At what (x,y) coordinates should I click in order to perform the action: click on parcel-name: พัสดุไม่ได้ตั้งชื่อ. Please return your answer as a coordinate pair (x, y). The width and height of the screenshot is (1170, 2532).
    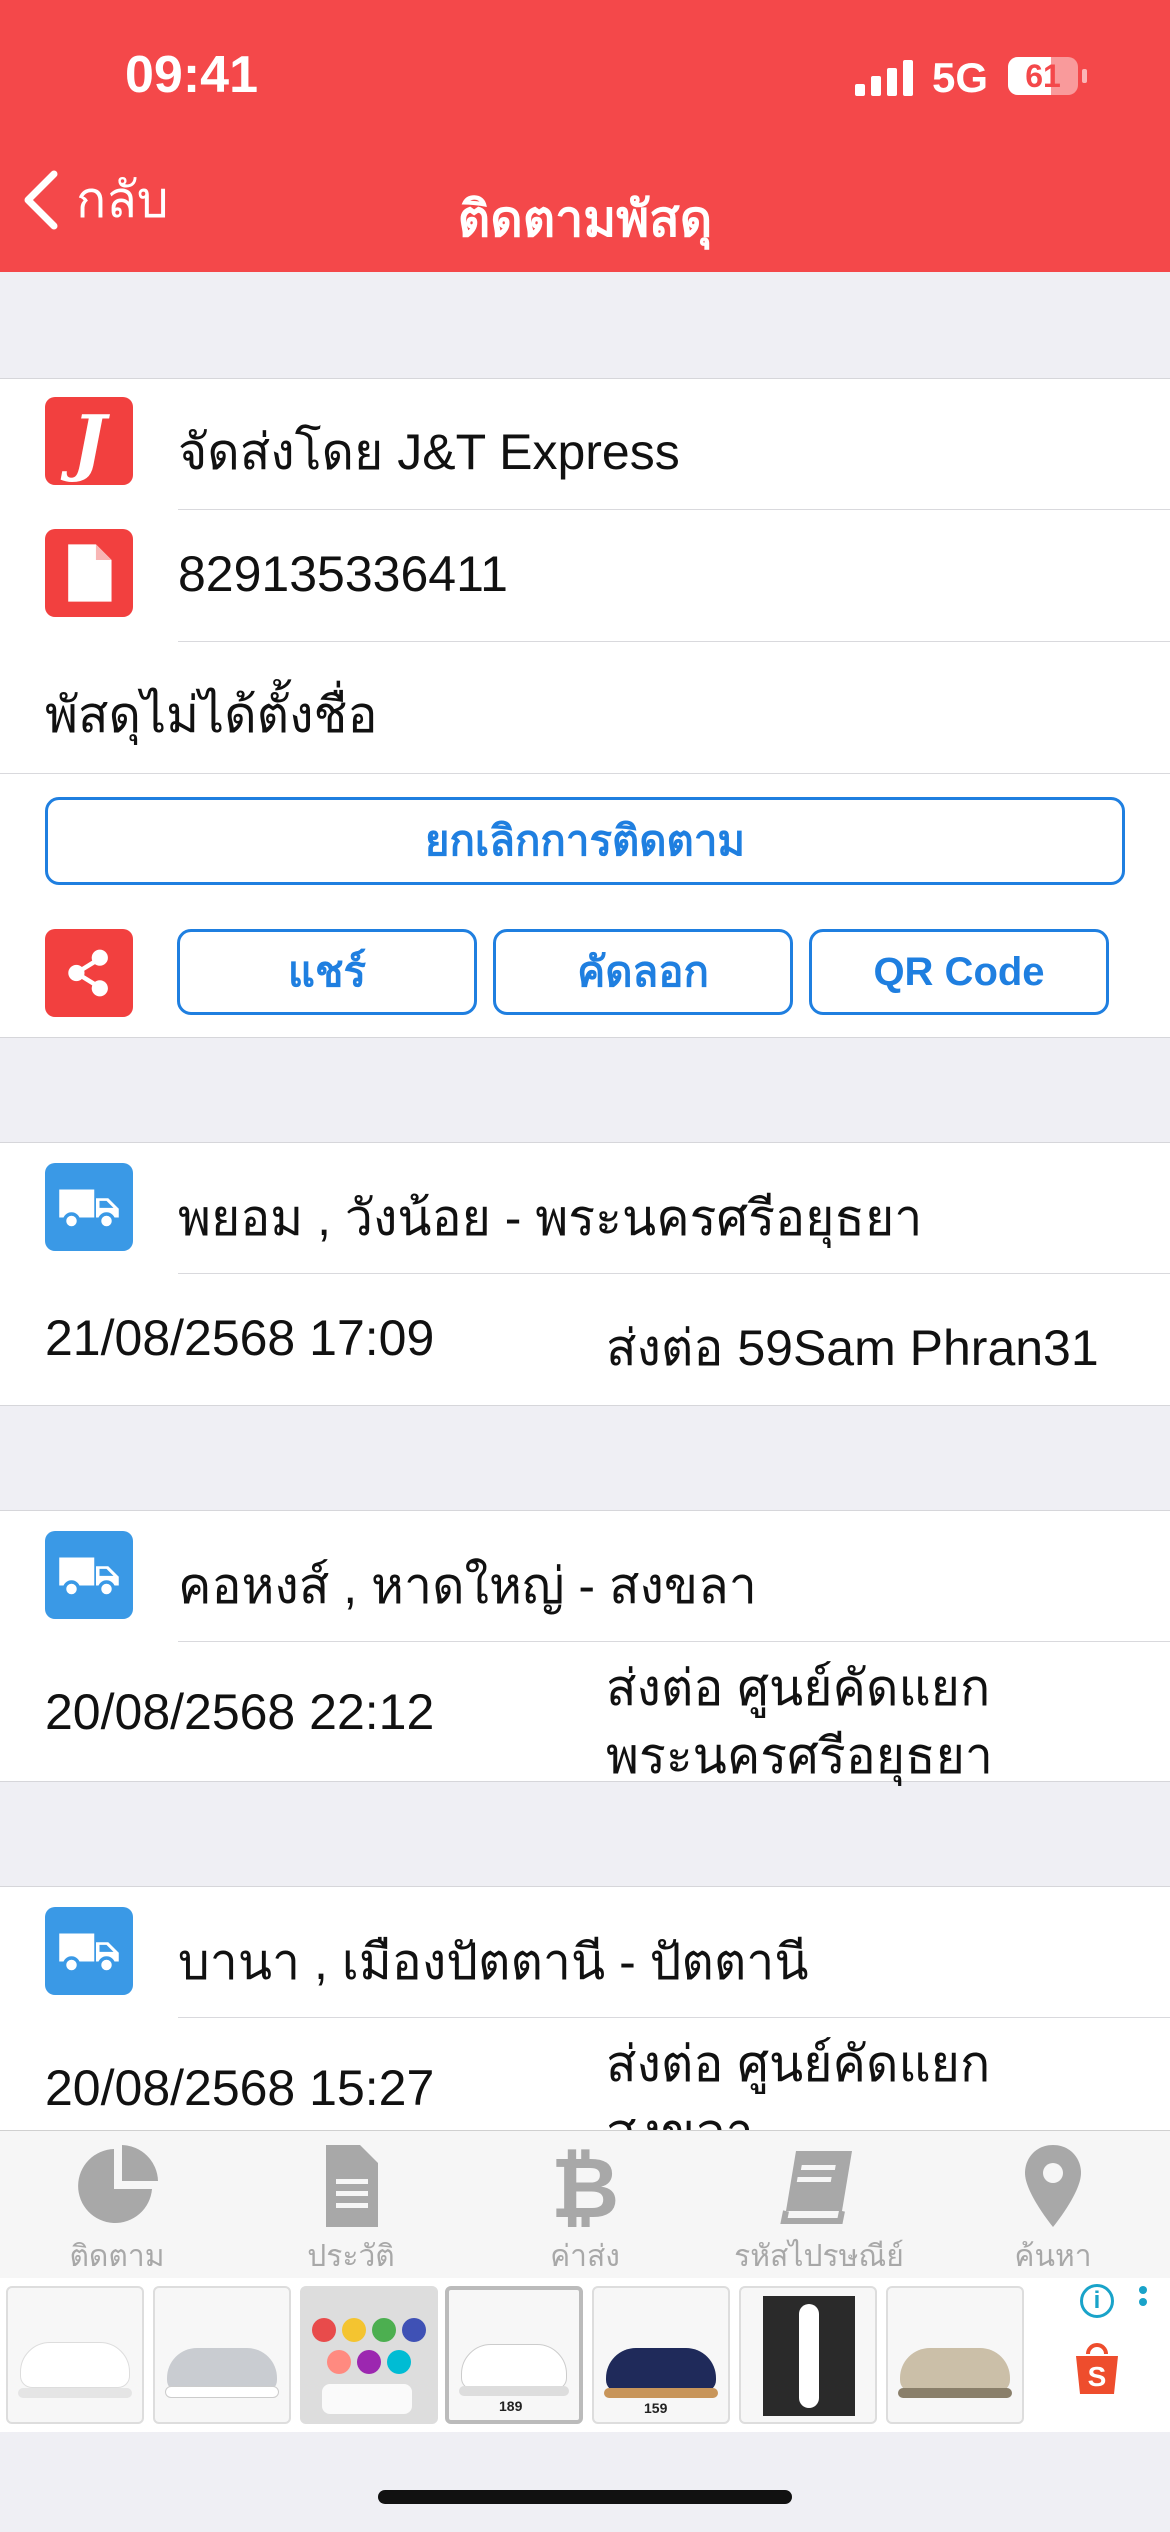
    Looking at the image, I should click on (211, 715).